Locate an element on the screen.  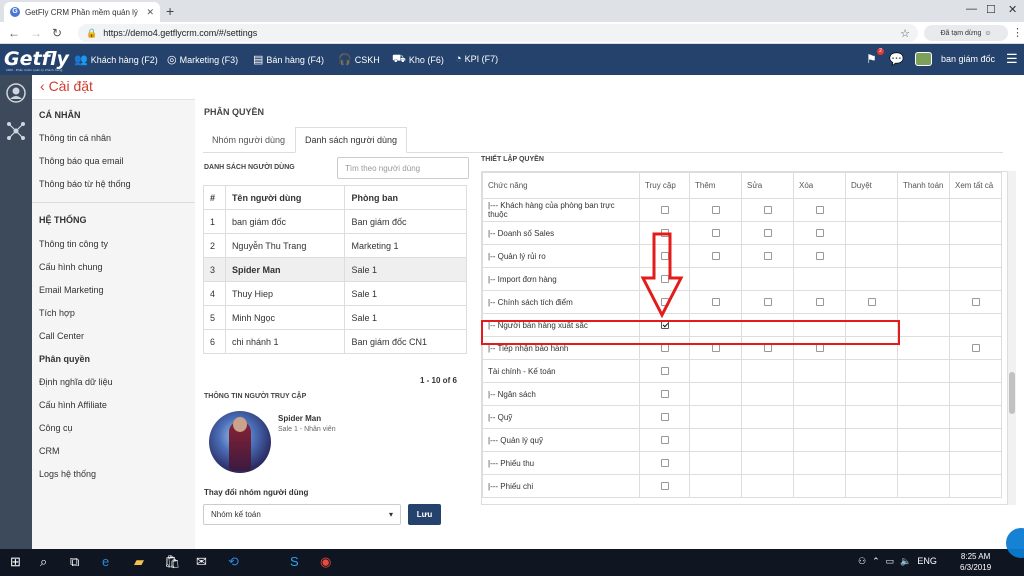
sidebar-item-tools: Công cụ is located at coordinates (56, 428).